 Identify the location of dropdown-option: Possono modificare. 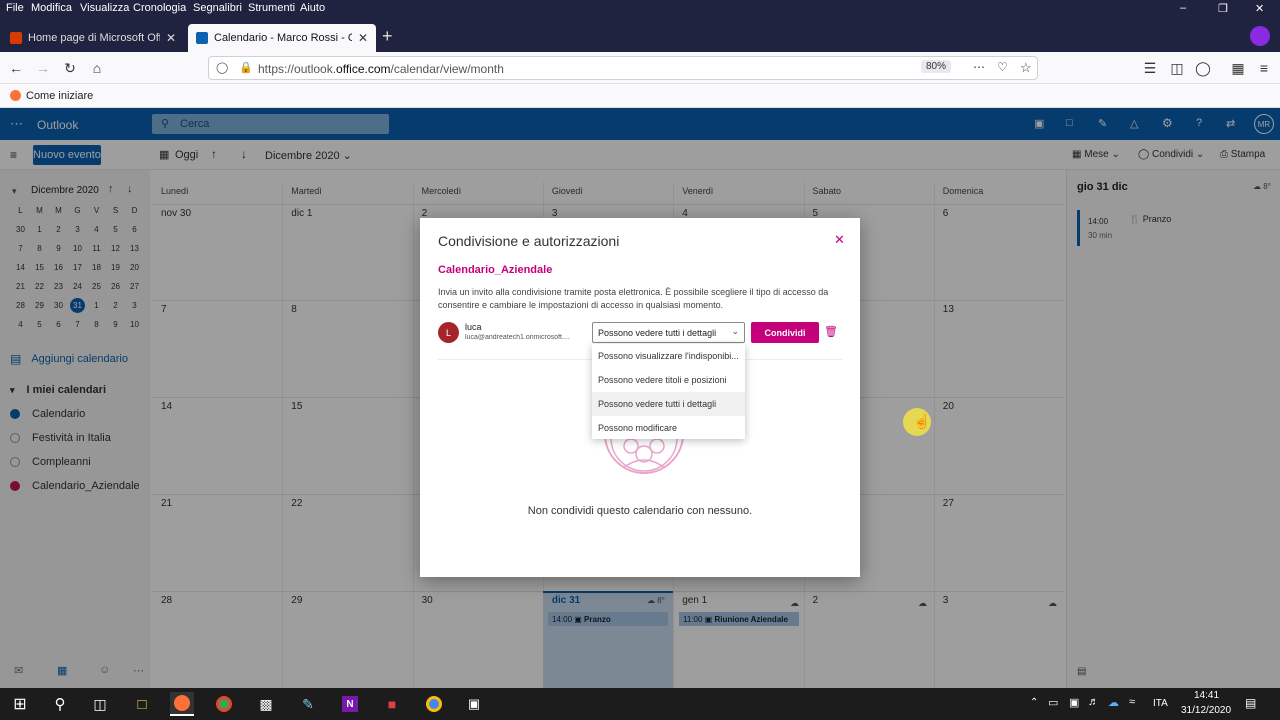
(668, 428).